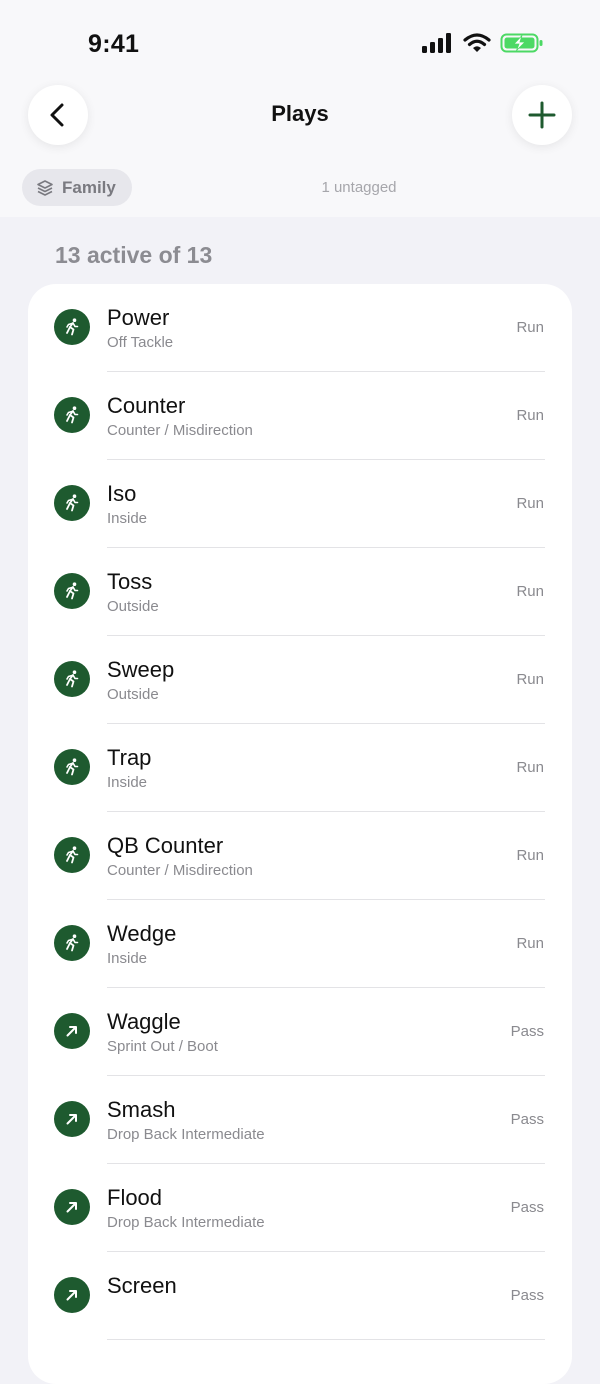 This screenshot has width=600, height=1384. I want to click on play-name: Wedge, so click(142, 933).